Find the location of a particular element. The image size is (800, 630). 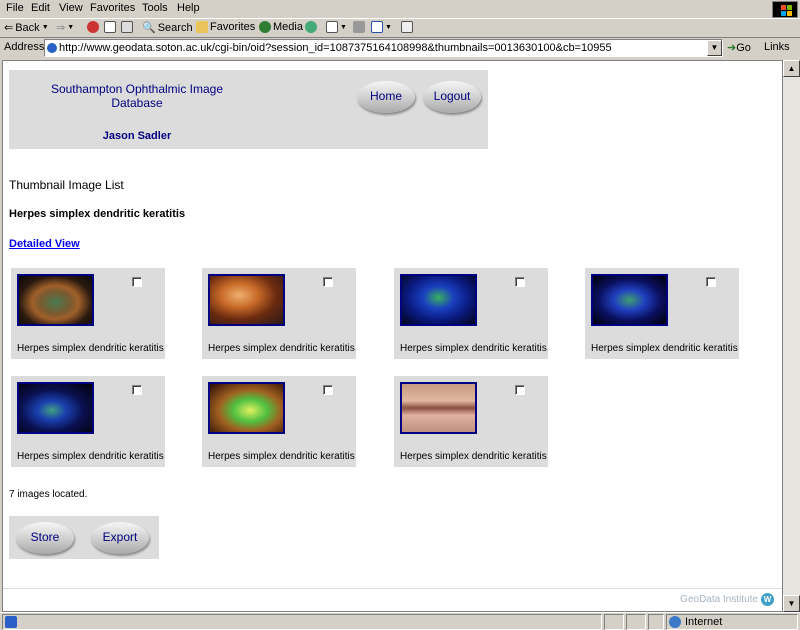

word-icon is located at coordinates (377, 27).